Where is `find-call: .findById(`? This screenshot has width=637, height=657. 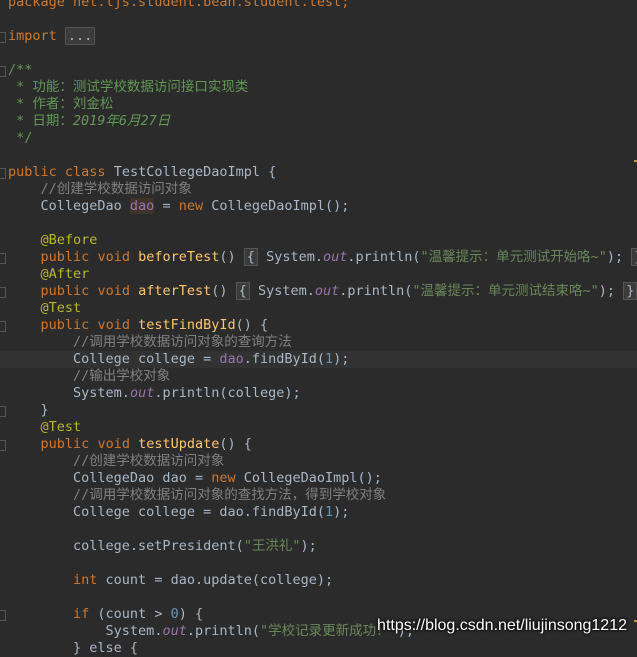 find-call: .findById( is located at coordinates (284, 359).